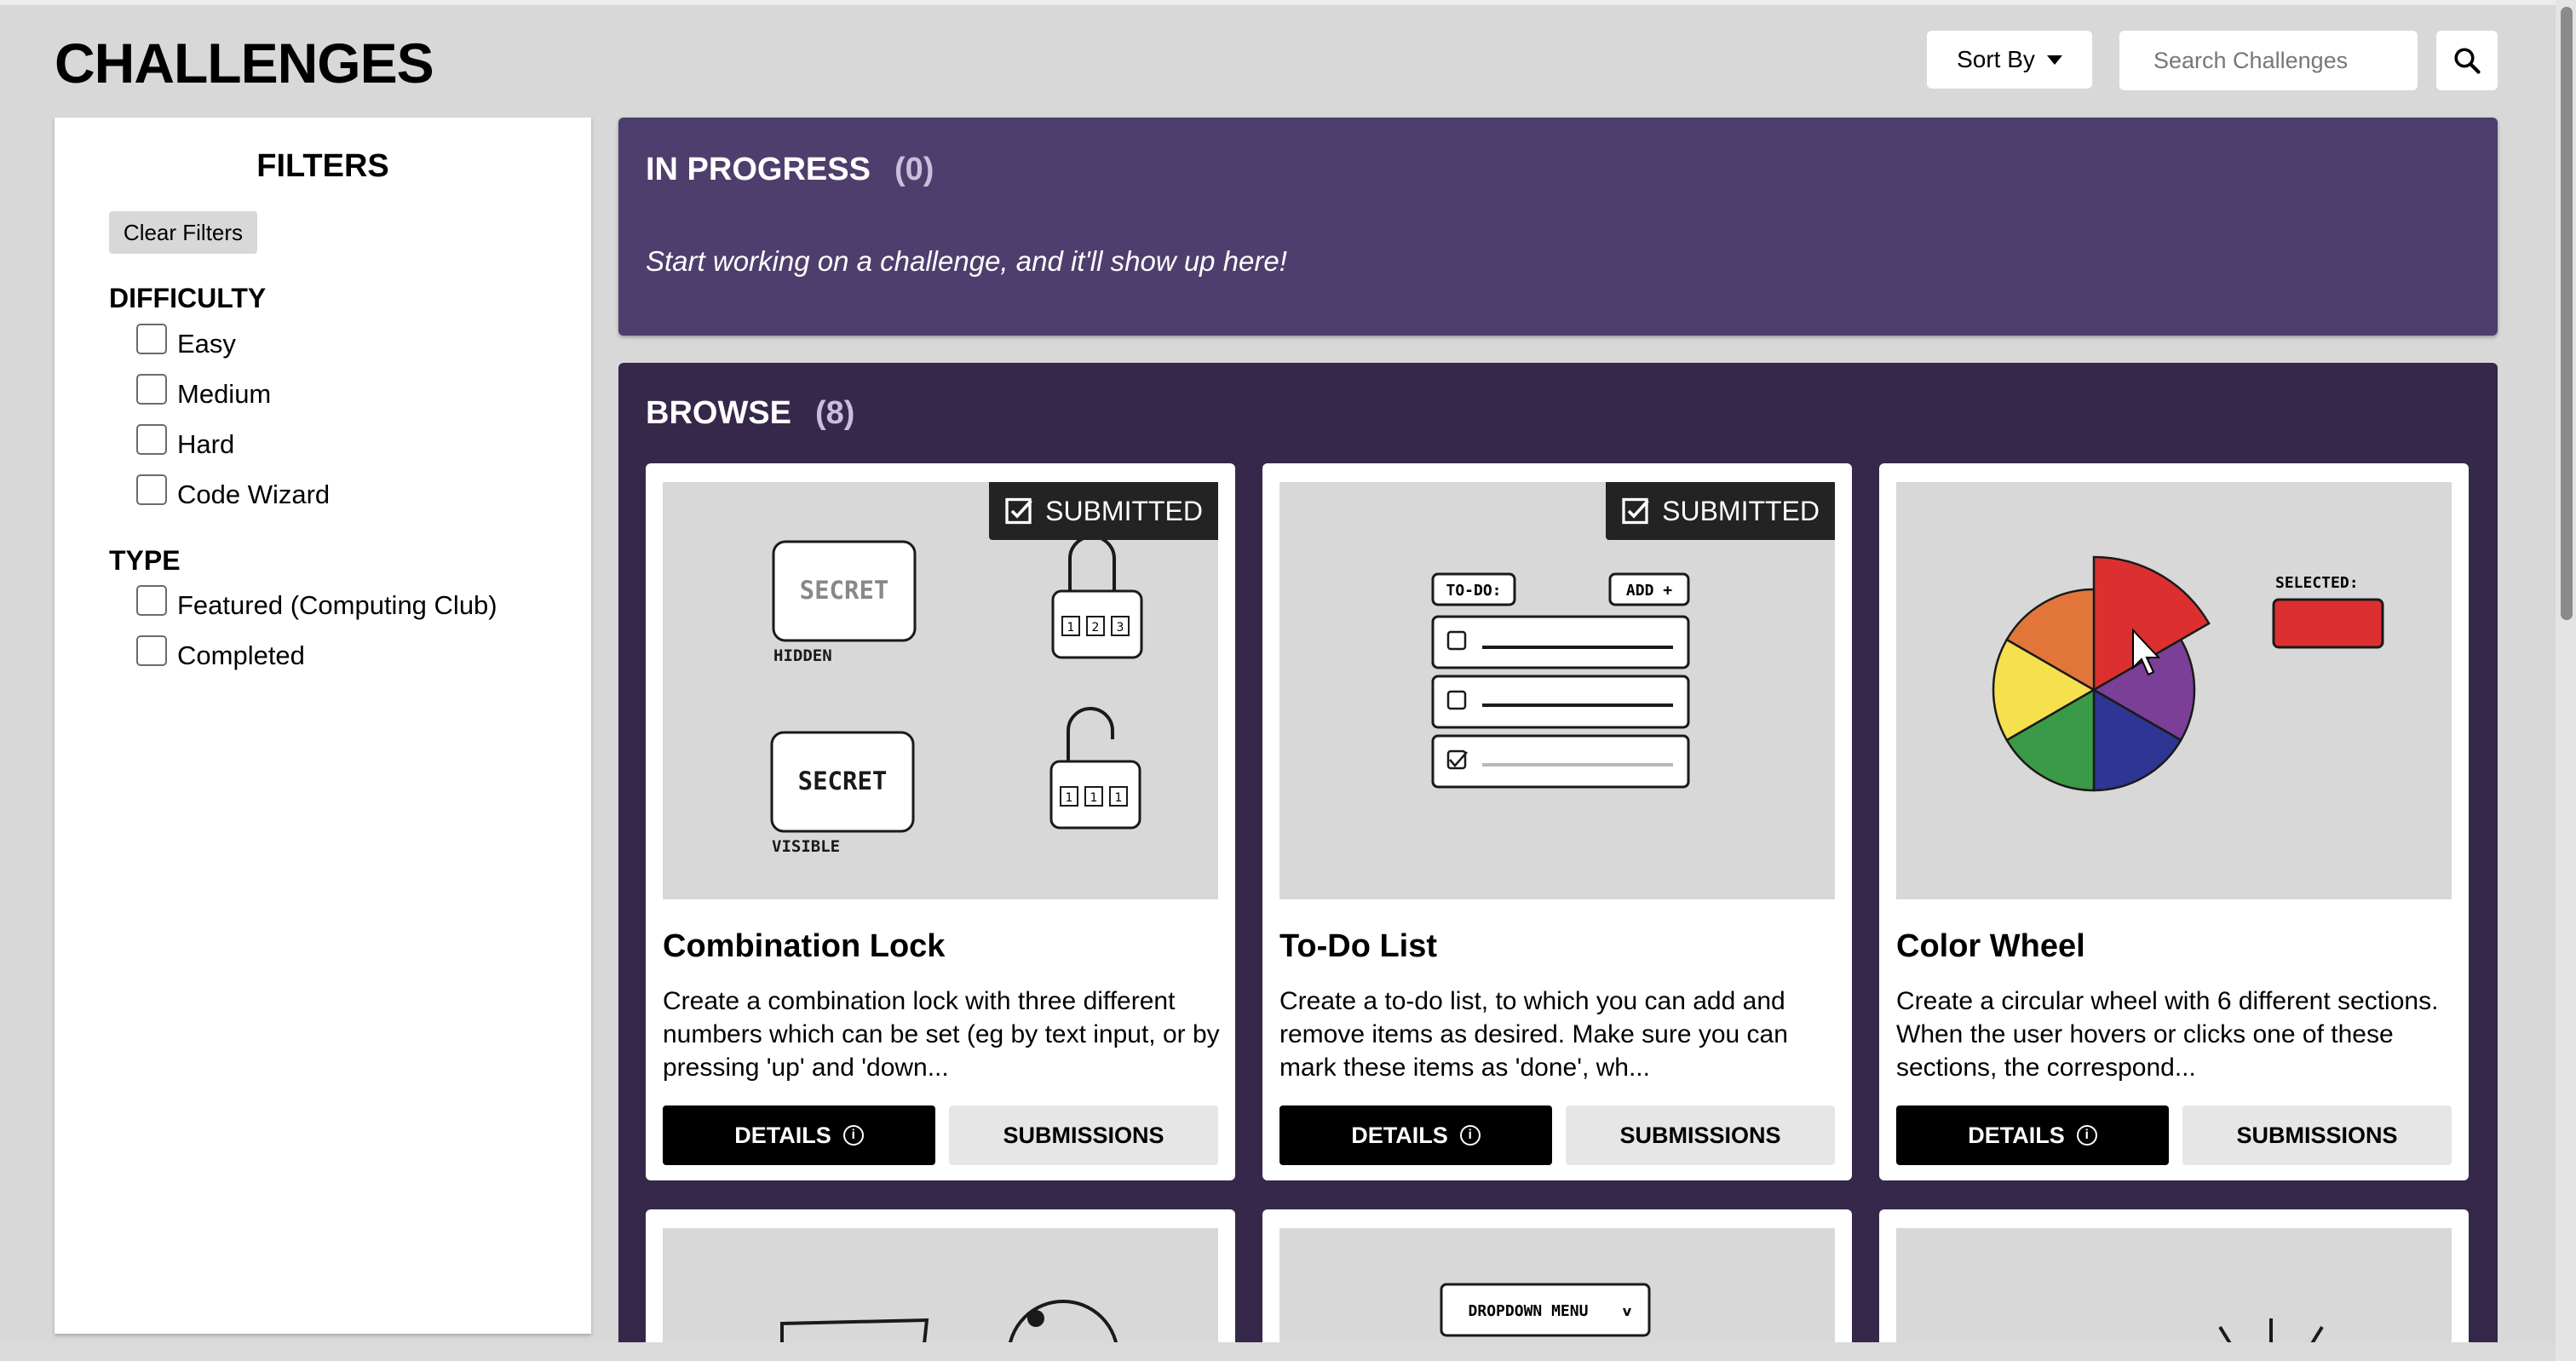 The height and width of the screenshot is (1361, 2576). I want to click on search-icon, so click(2468, 61).